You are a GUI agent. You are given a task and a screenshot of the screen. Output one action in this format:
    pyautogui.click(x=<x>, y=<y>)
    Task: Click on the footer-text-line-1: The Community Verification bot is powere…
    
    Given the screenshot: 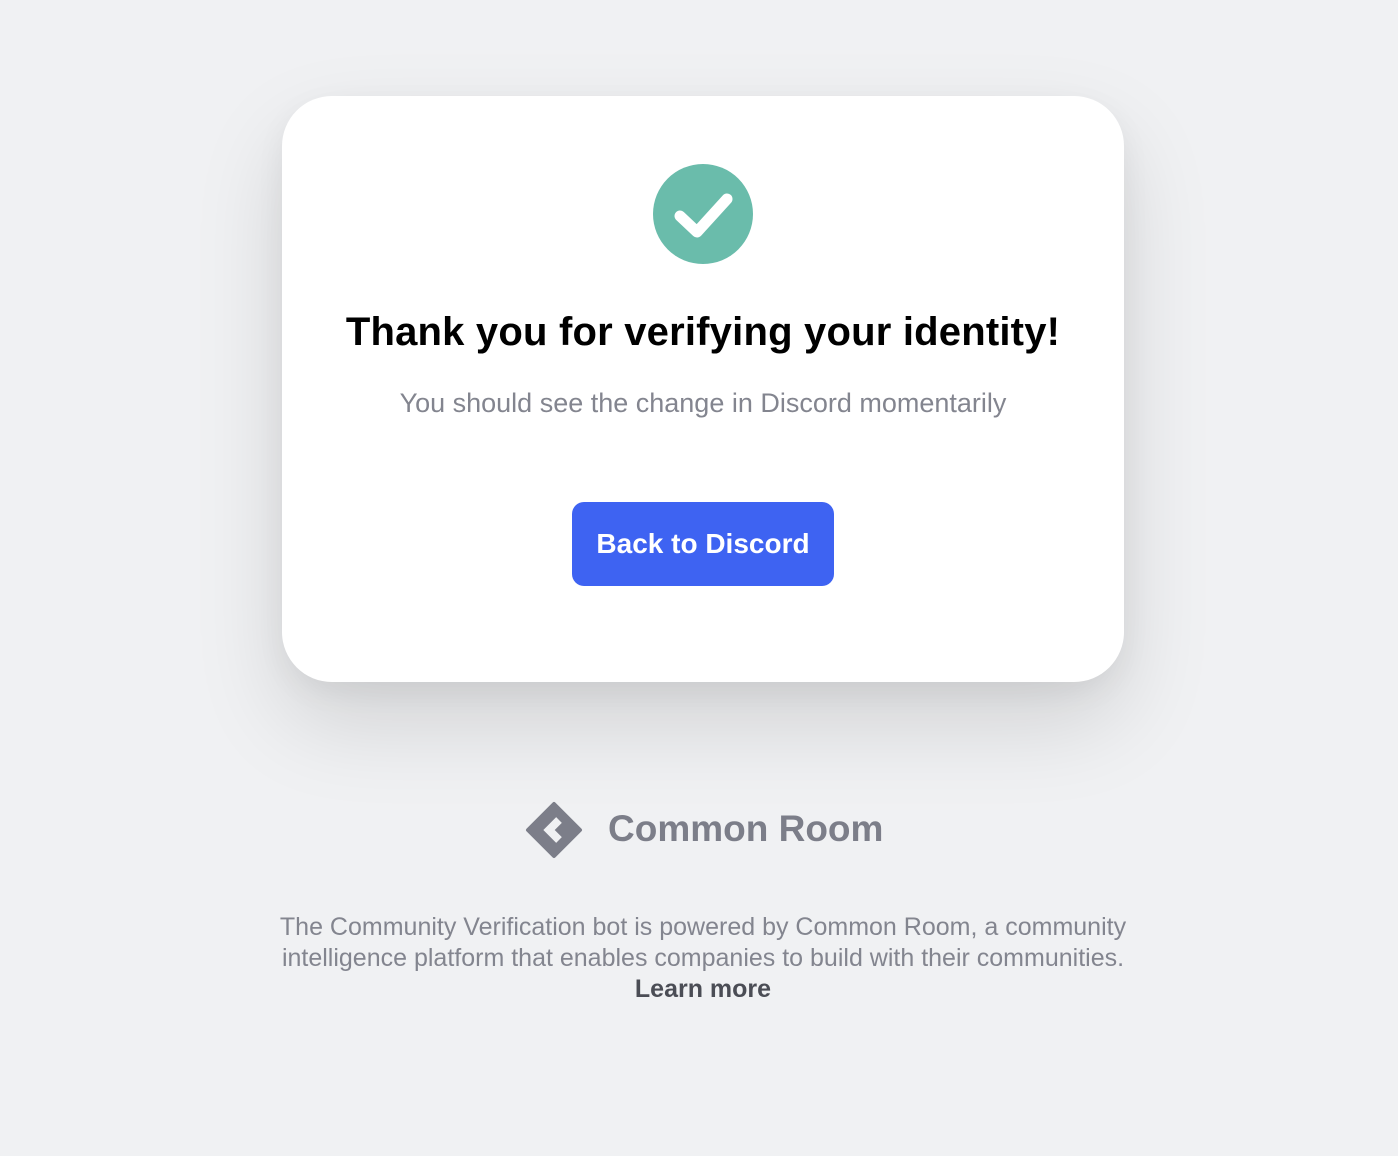 What is the action you would take?
    pyautogui.click(x=703, y=927)
    